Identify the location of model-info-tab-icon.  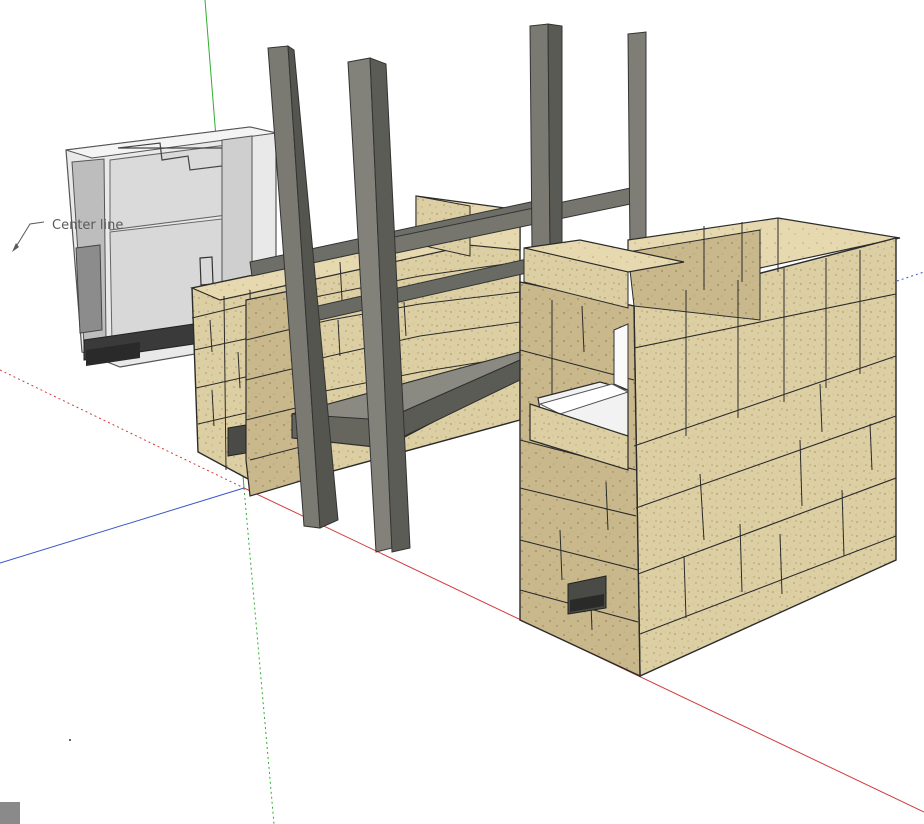
(10, 813).